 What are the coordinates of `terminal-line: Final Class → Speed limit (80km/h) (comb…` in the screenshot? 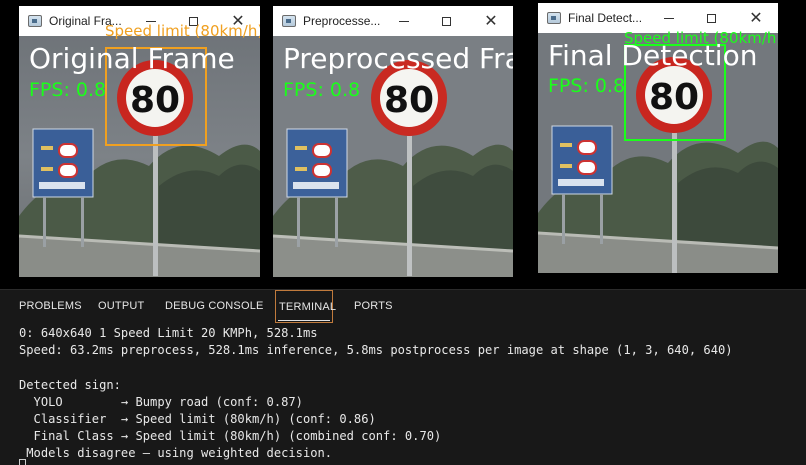 It's located at (230, 436).